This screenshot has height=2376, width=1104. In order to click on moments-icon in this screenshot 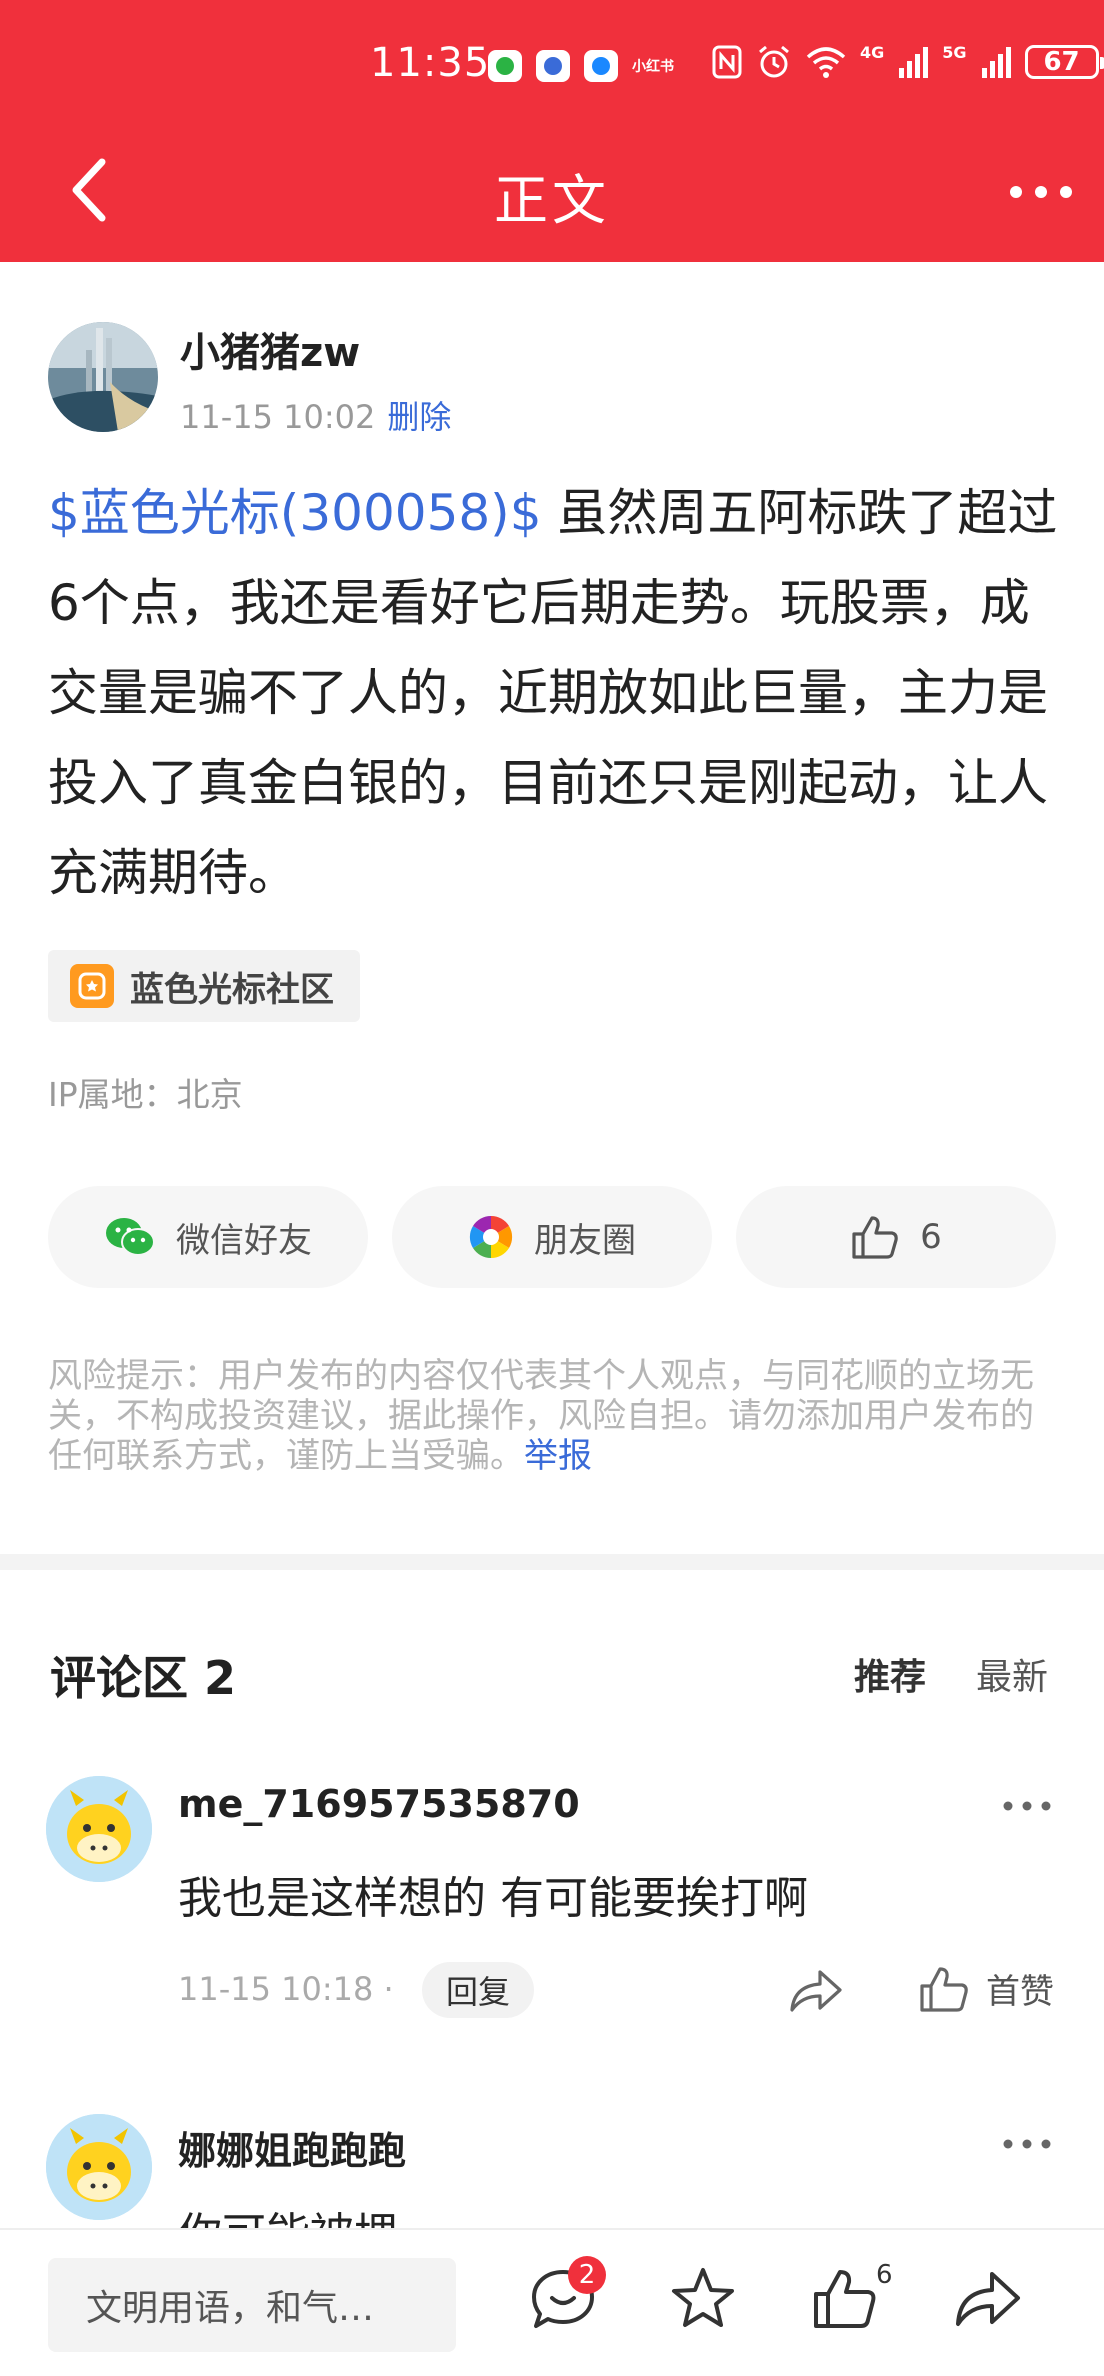, I will do `click(491, 1237)`.